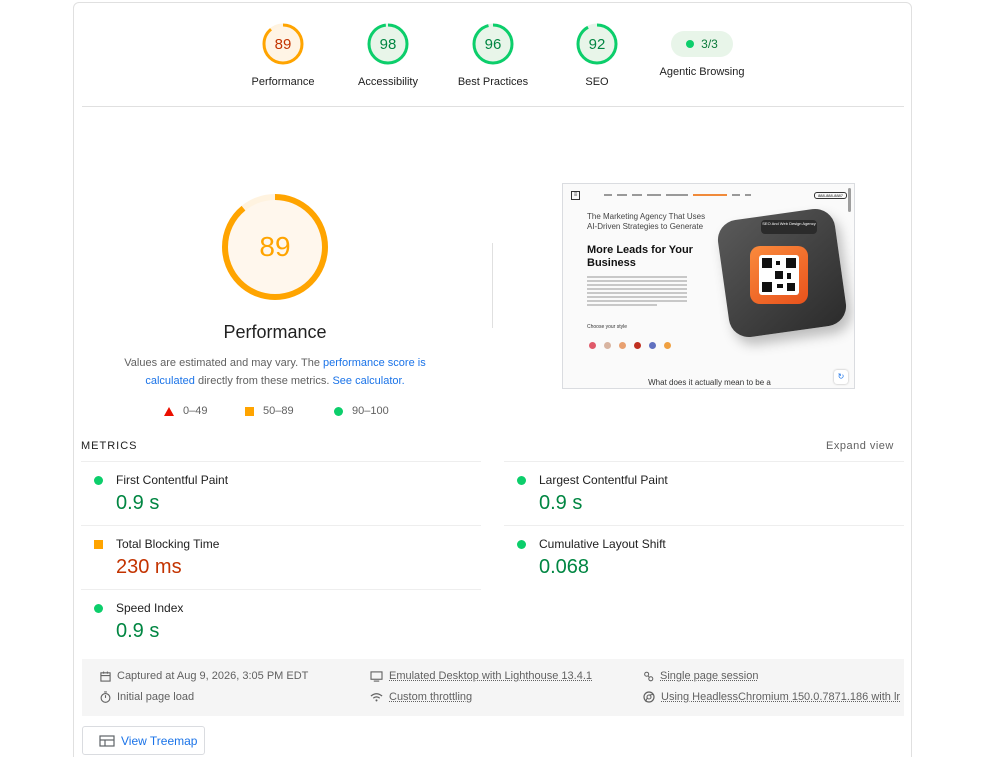 This screenshot has width=1000, height=757. I want to click on legend-average-label: 50–89, so click(278, 411).